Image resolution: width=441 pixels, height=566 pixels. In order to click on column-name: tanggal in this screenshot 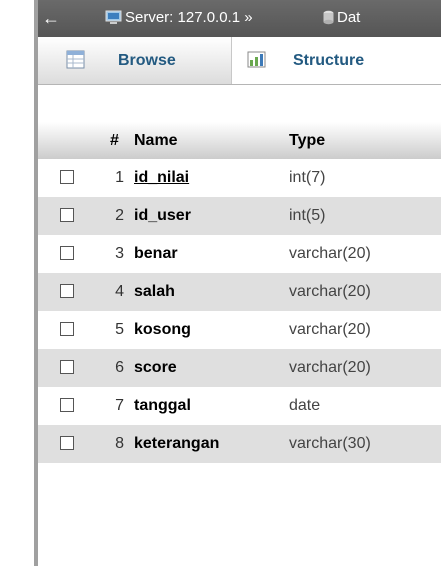, I will do `click(162, 405)`.